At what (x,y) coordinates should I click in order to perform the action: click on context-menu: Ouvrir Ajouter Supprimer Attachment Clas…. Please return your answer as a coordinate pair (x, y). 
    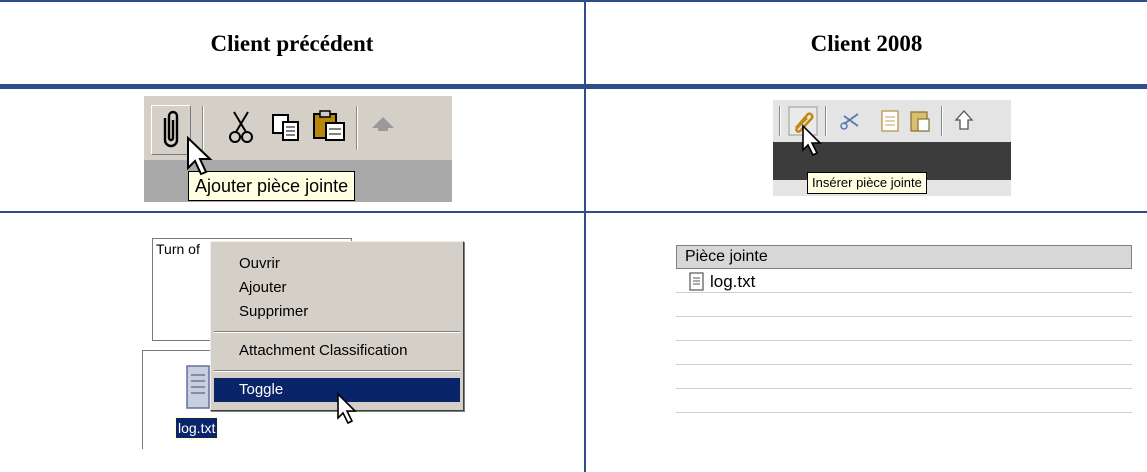
    Looking at the image, I should click on (337, 326).